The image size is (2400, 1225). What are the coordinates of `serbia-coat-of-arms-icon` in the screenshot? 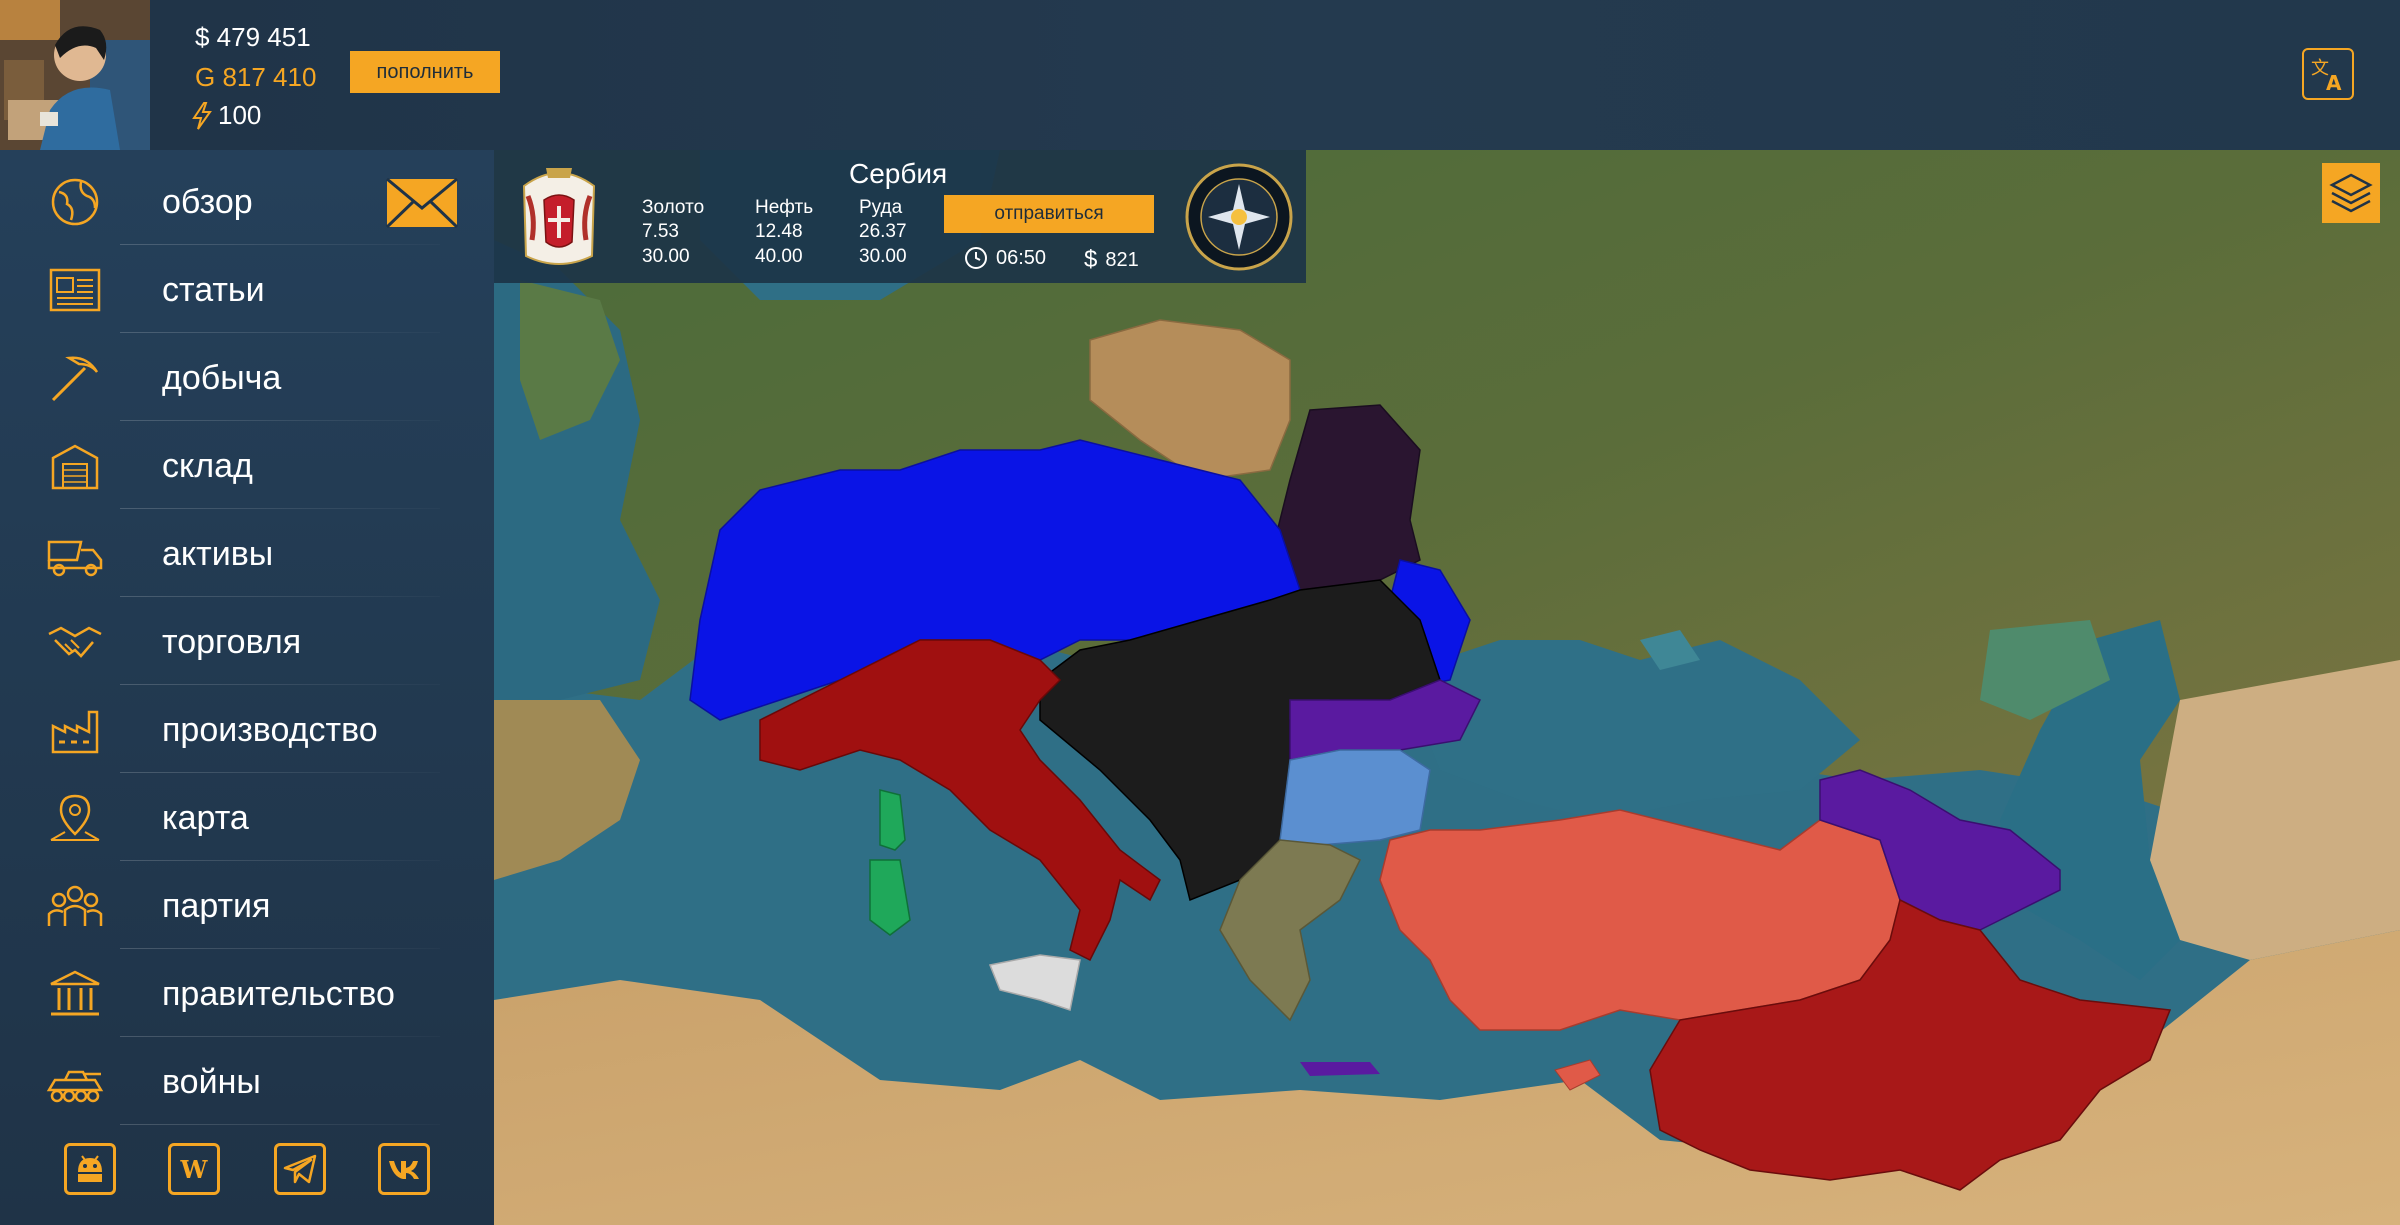 It's located at (559, 218).